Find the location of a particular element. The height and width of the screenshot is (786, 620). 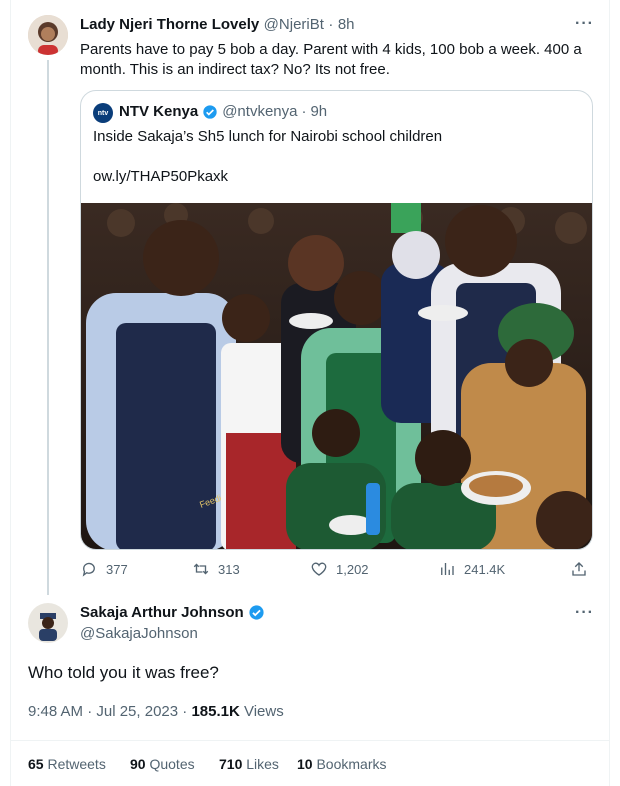

reply-author-name: Sakaja Arthur Johnson is located at coordinates (162, 612).